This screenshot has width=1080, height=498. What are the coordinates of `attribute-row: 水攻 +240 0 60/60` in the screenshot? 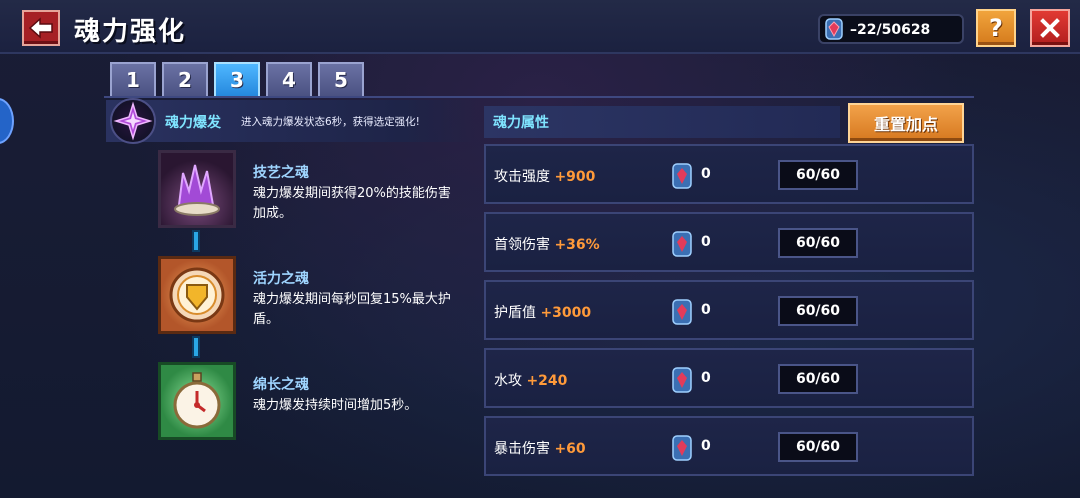 It's located at (729, 378).